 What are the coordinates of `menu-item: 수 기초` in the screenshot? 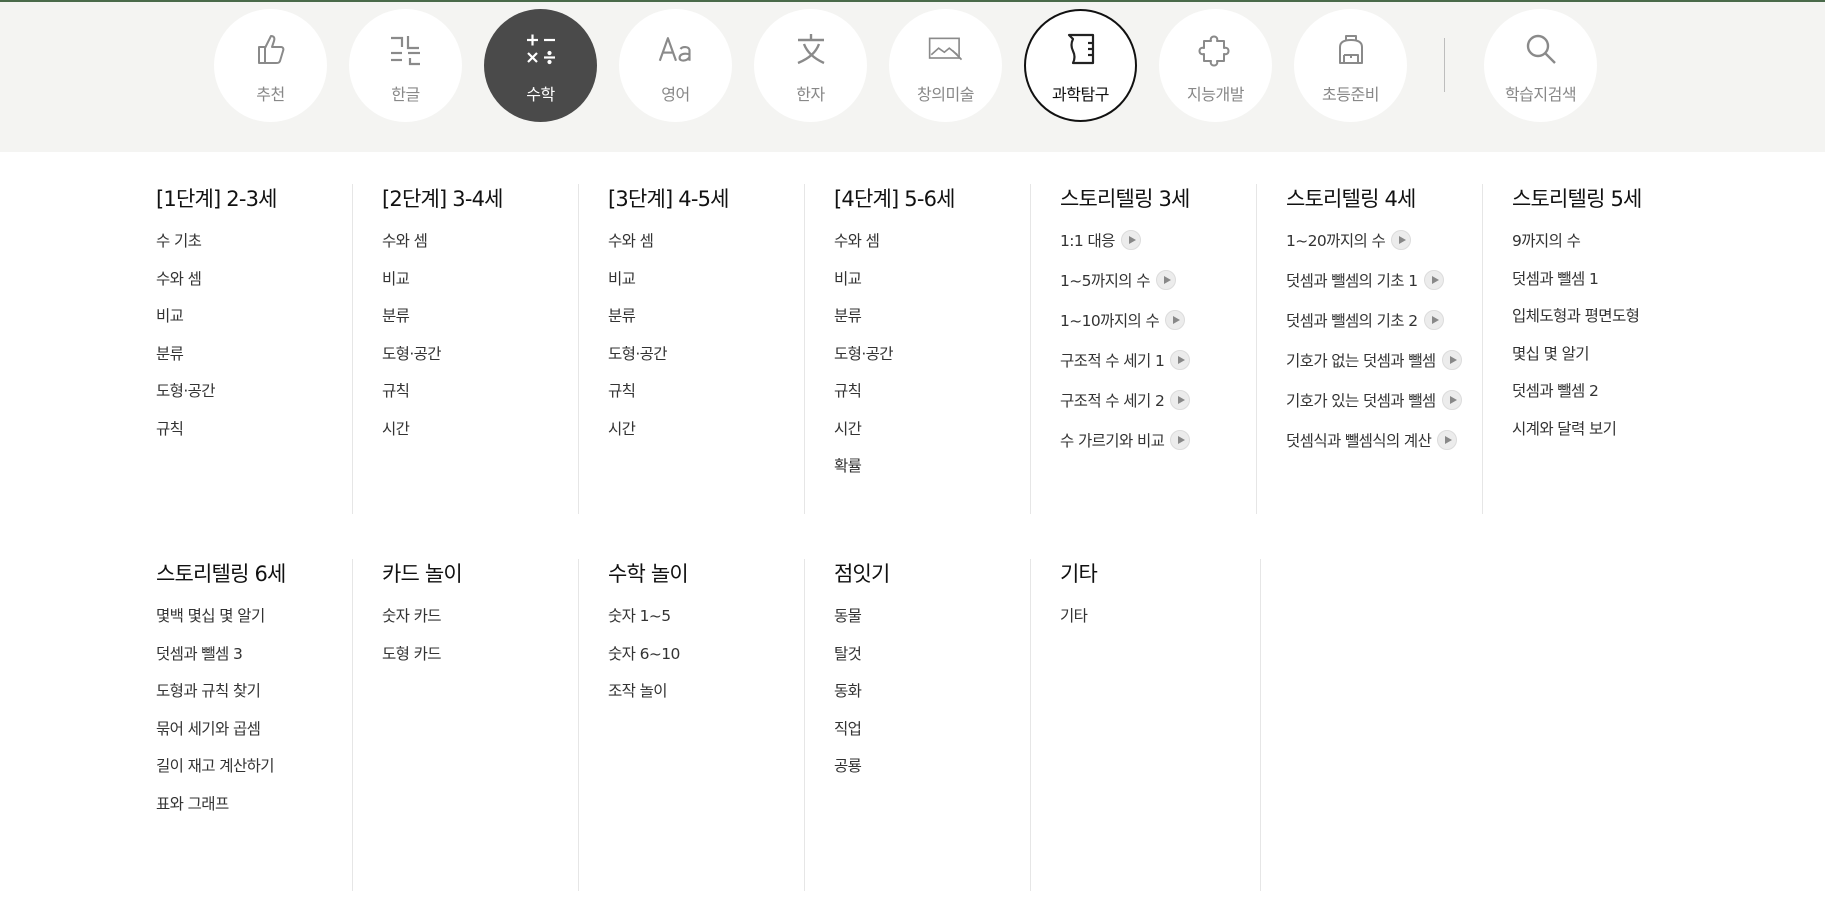 It's located at (261, 250).